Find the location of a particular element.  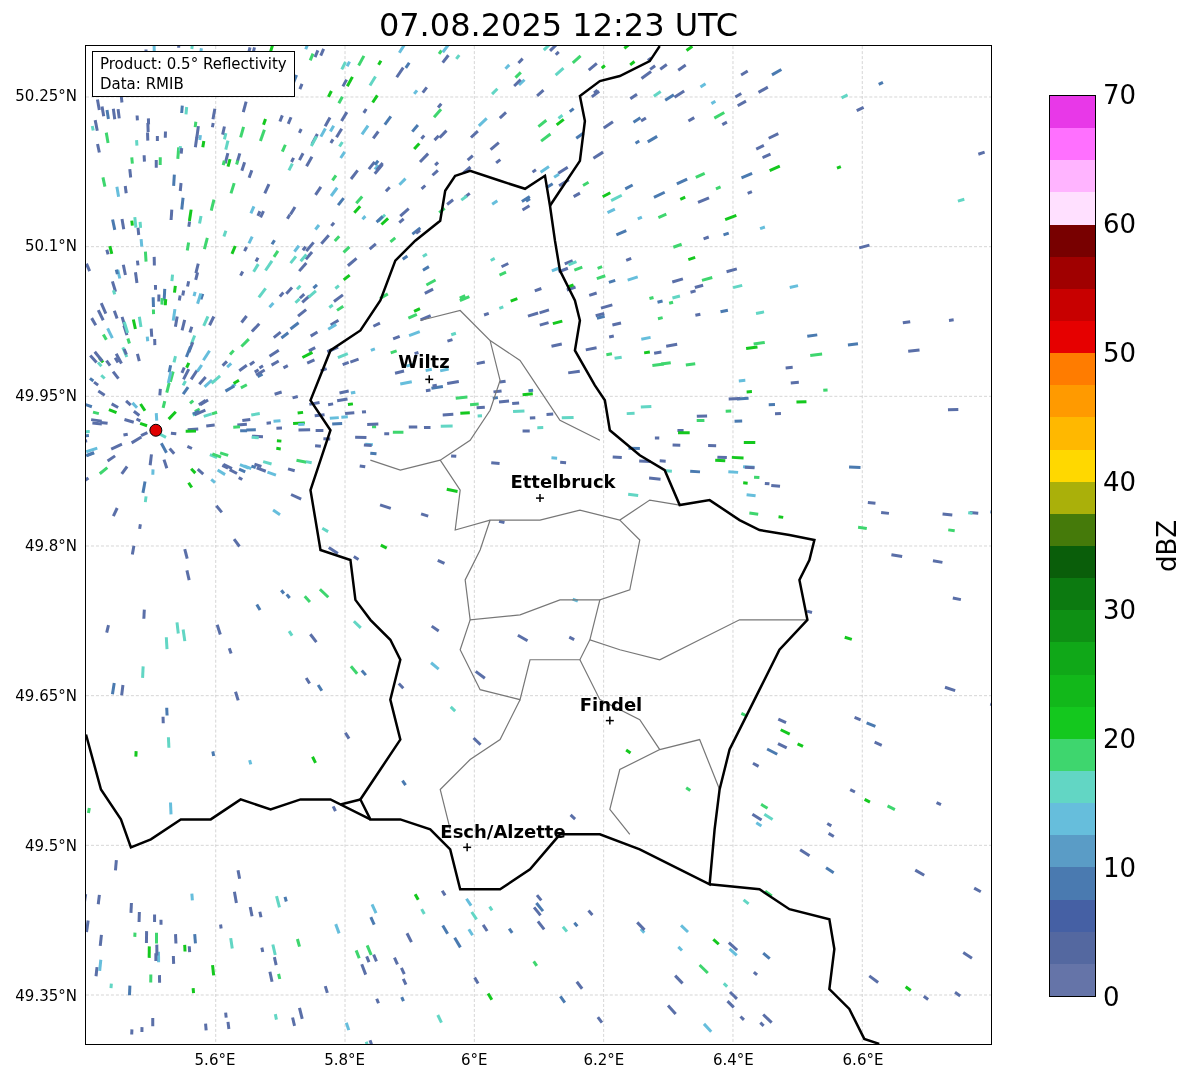

colorbar-tick-label: 60 is located at coordinates (1120, 223).